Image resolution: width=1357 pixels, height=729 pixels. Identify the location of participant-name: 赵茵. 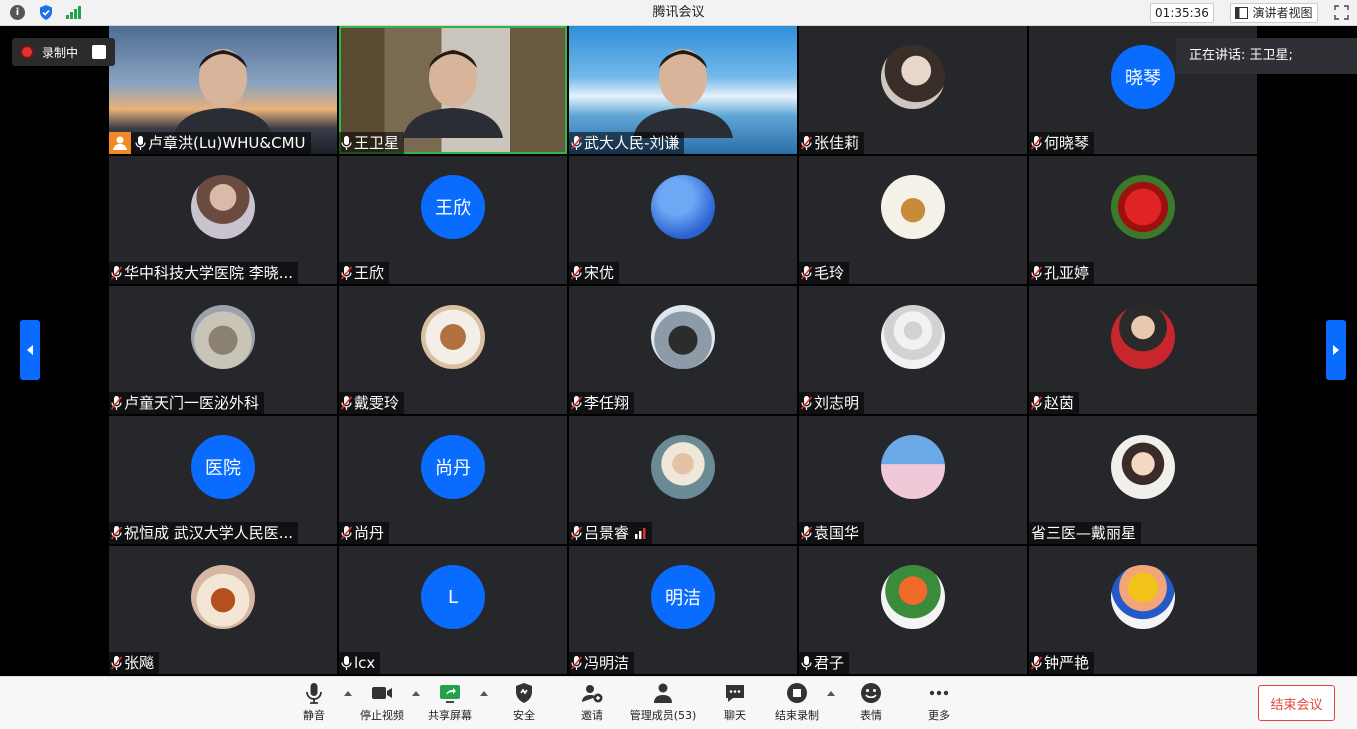
(1059, 403).